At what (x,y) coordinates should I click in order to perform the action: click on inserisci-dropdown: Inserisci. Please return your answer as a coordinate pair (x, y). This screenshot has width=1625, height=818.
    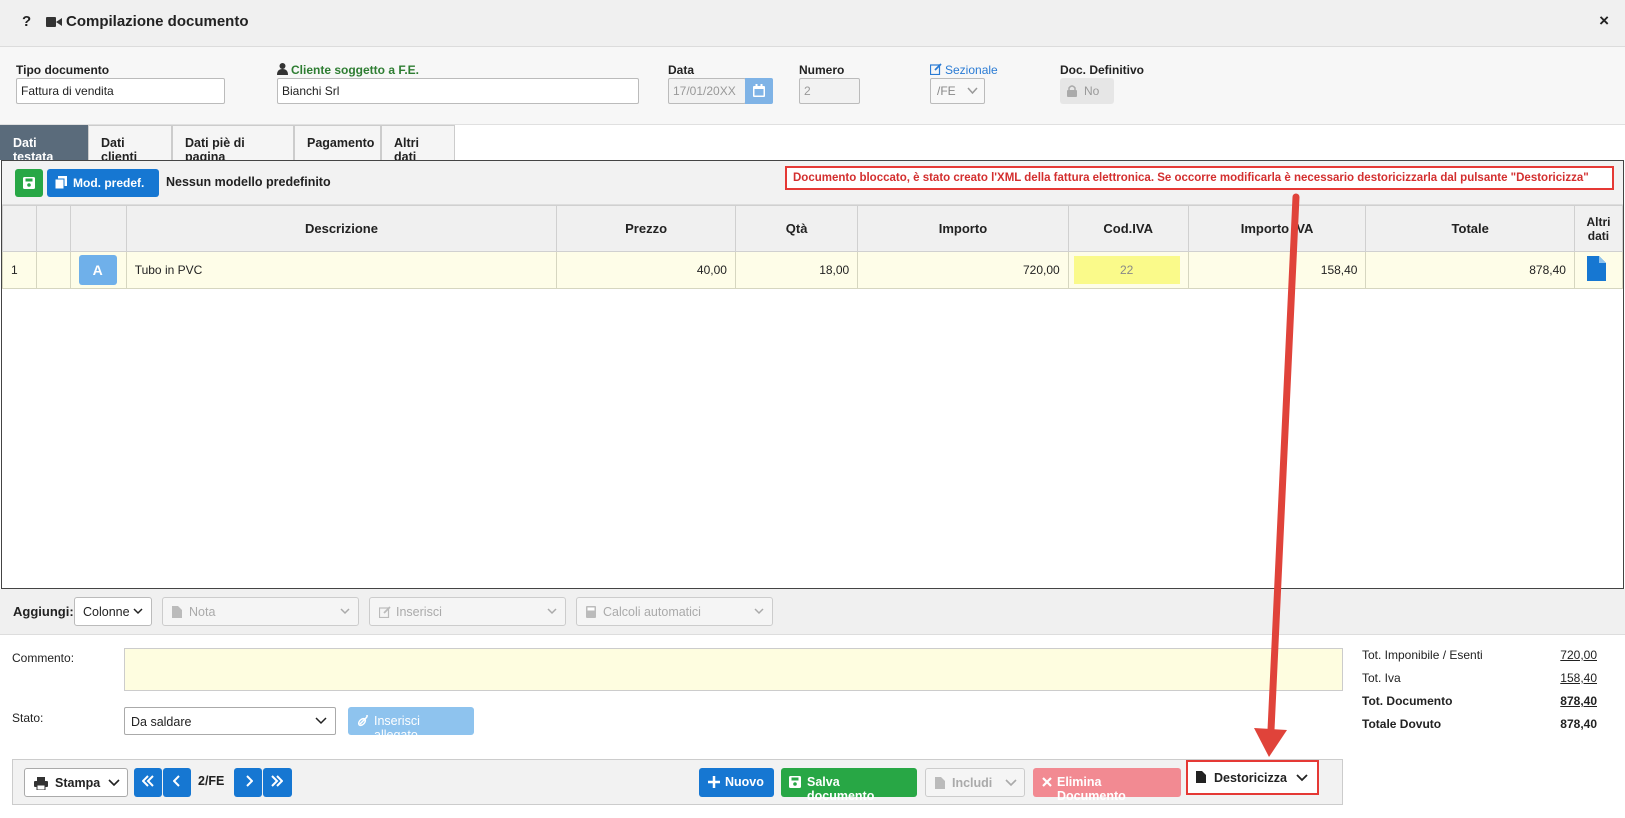
    Looking at the image, I should click on (467, 611).